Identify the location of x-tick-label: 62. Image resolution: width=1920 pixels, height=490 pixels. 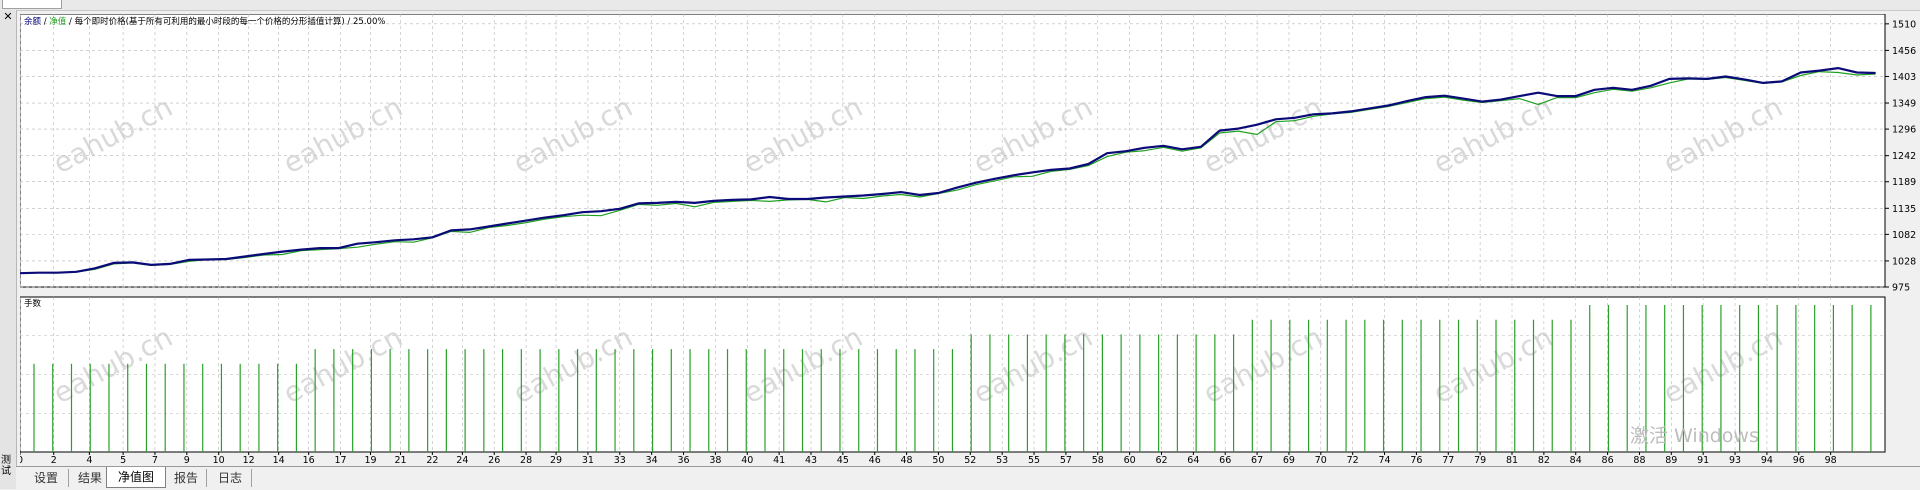
(1161, 460).